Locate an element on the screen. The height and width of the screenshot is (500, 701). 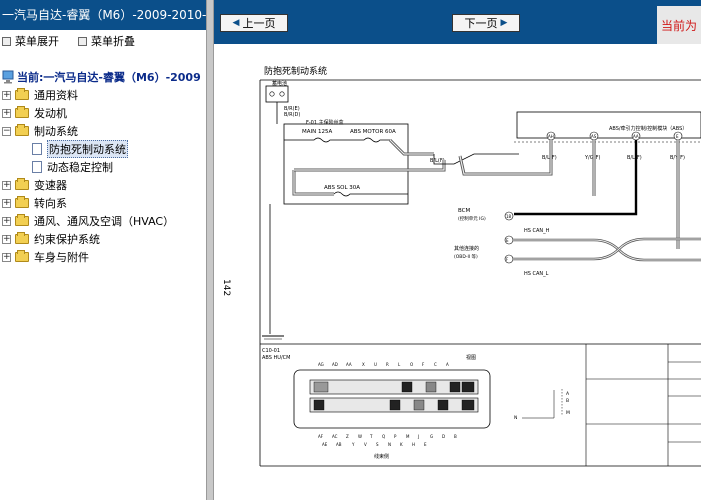
svg-text: E is located at coordinates (425, 444).